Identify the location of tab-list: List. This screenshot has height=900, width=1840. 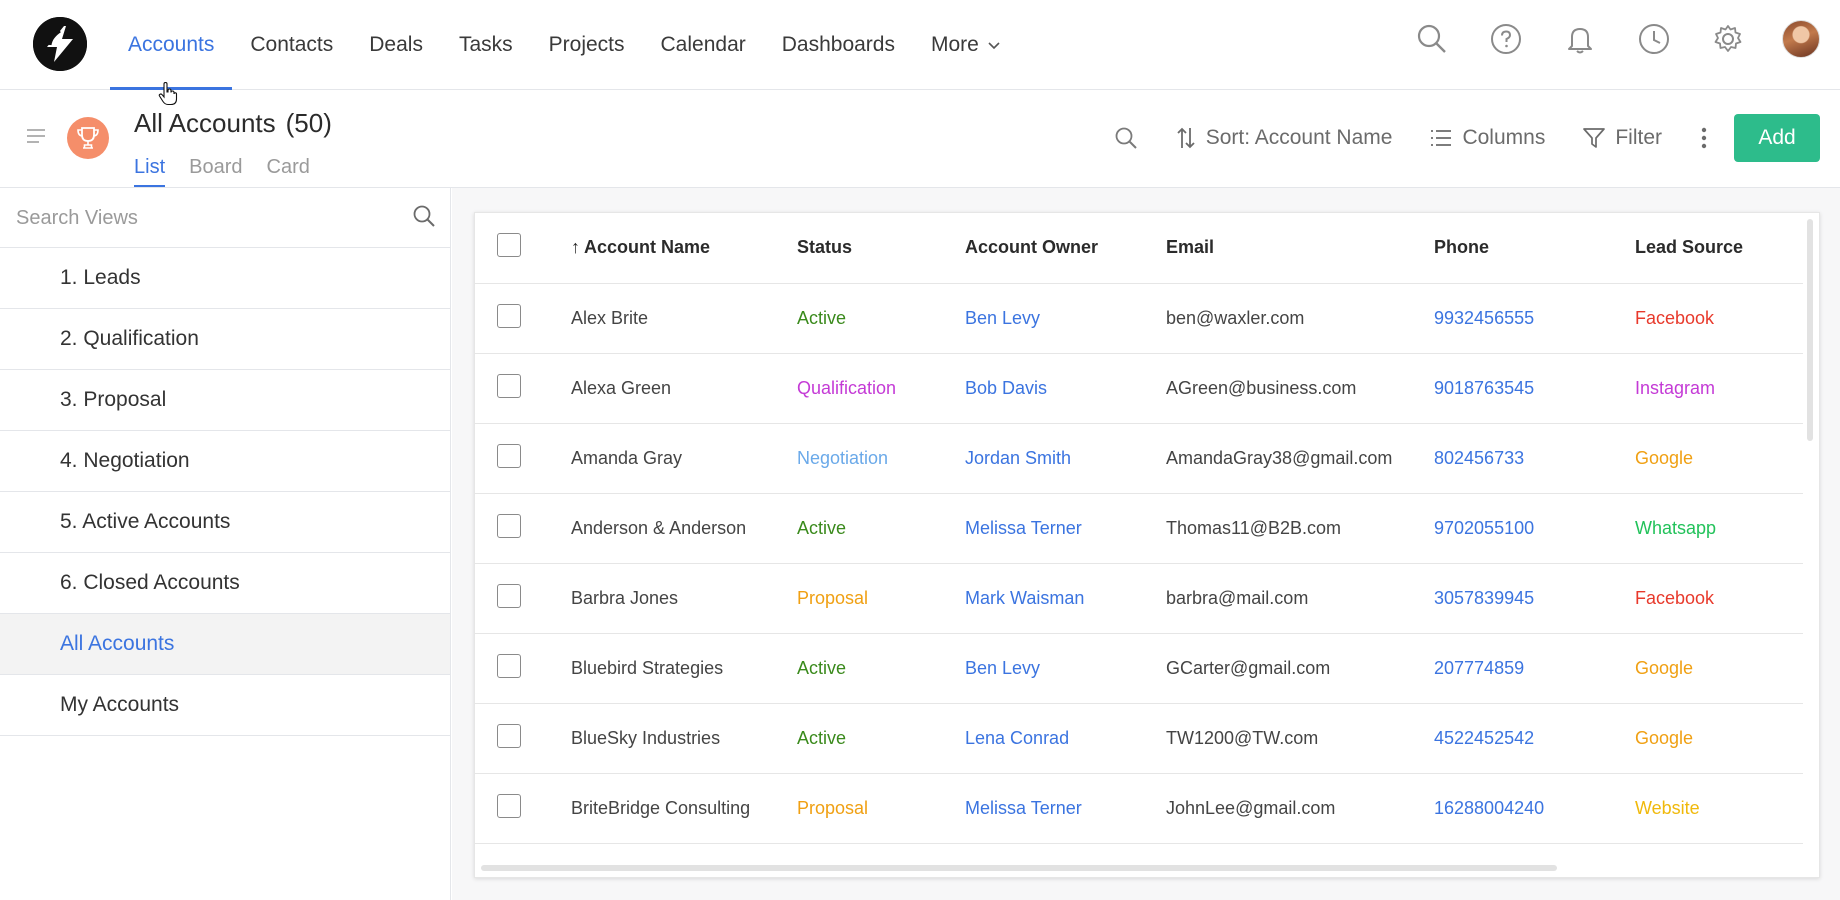
(150, 171).